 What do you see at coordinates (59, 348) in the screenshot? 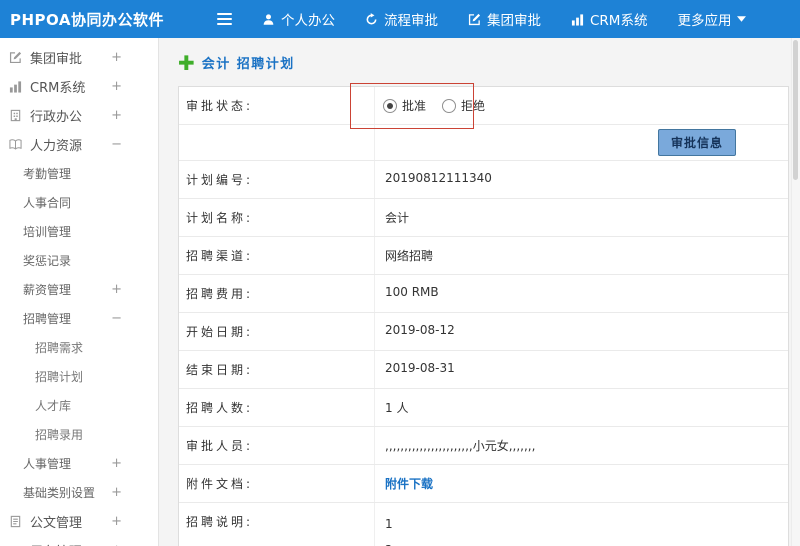
I see `sidebar-item-label: 招聘需求` at bounding box center [59, 348].